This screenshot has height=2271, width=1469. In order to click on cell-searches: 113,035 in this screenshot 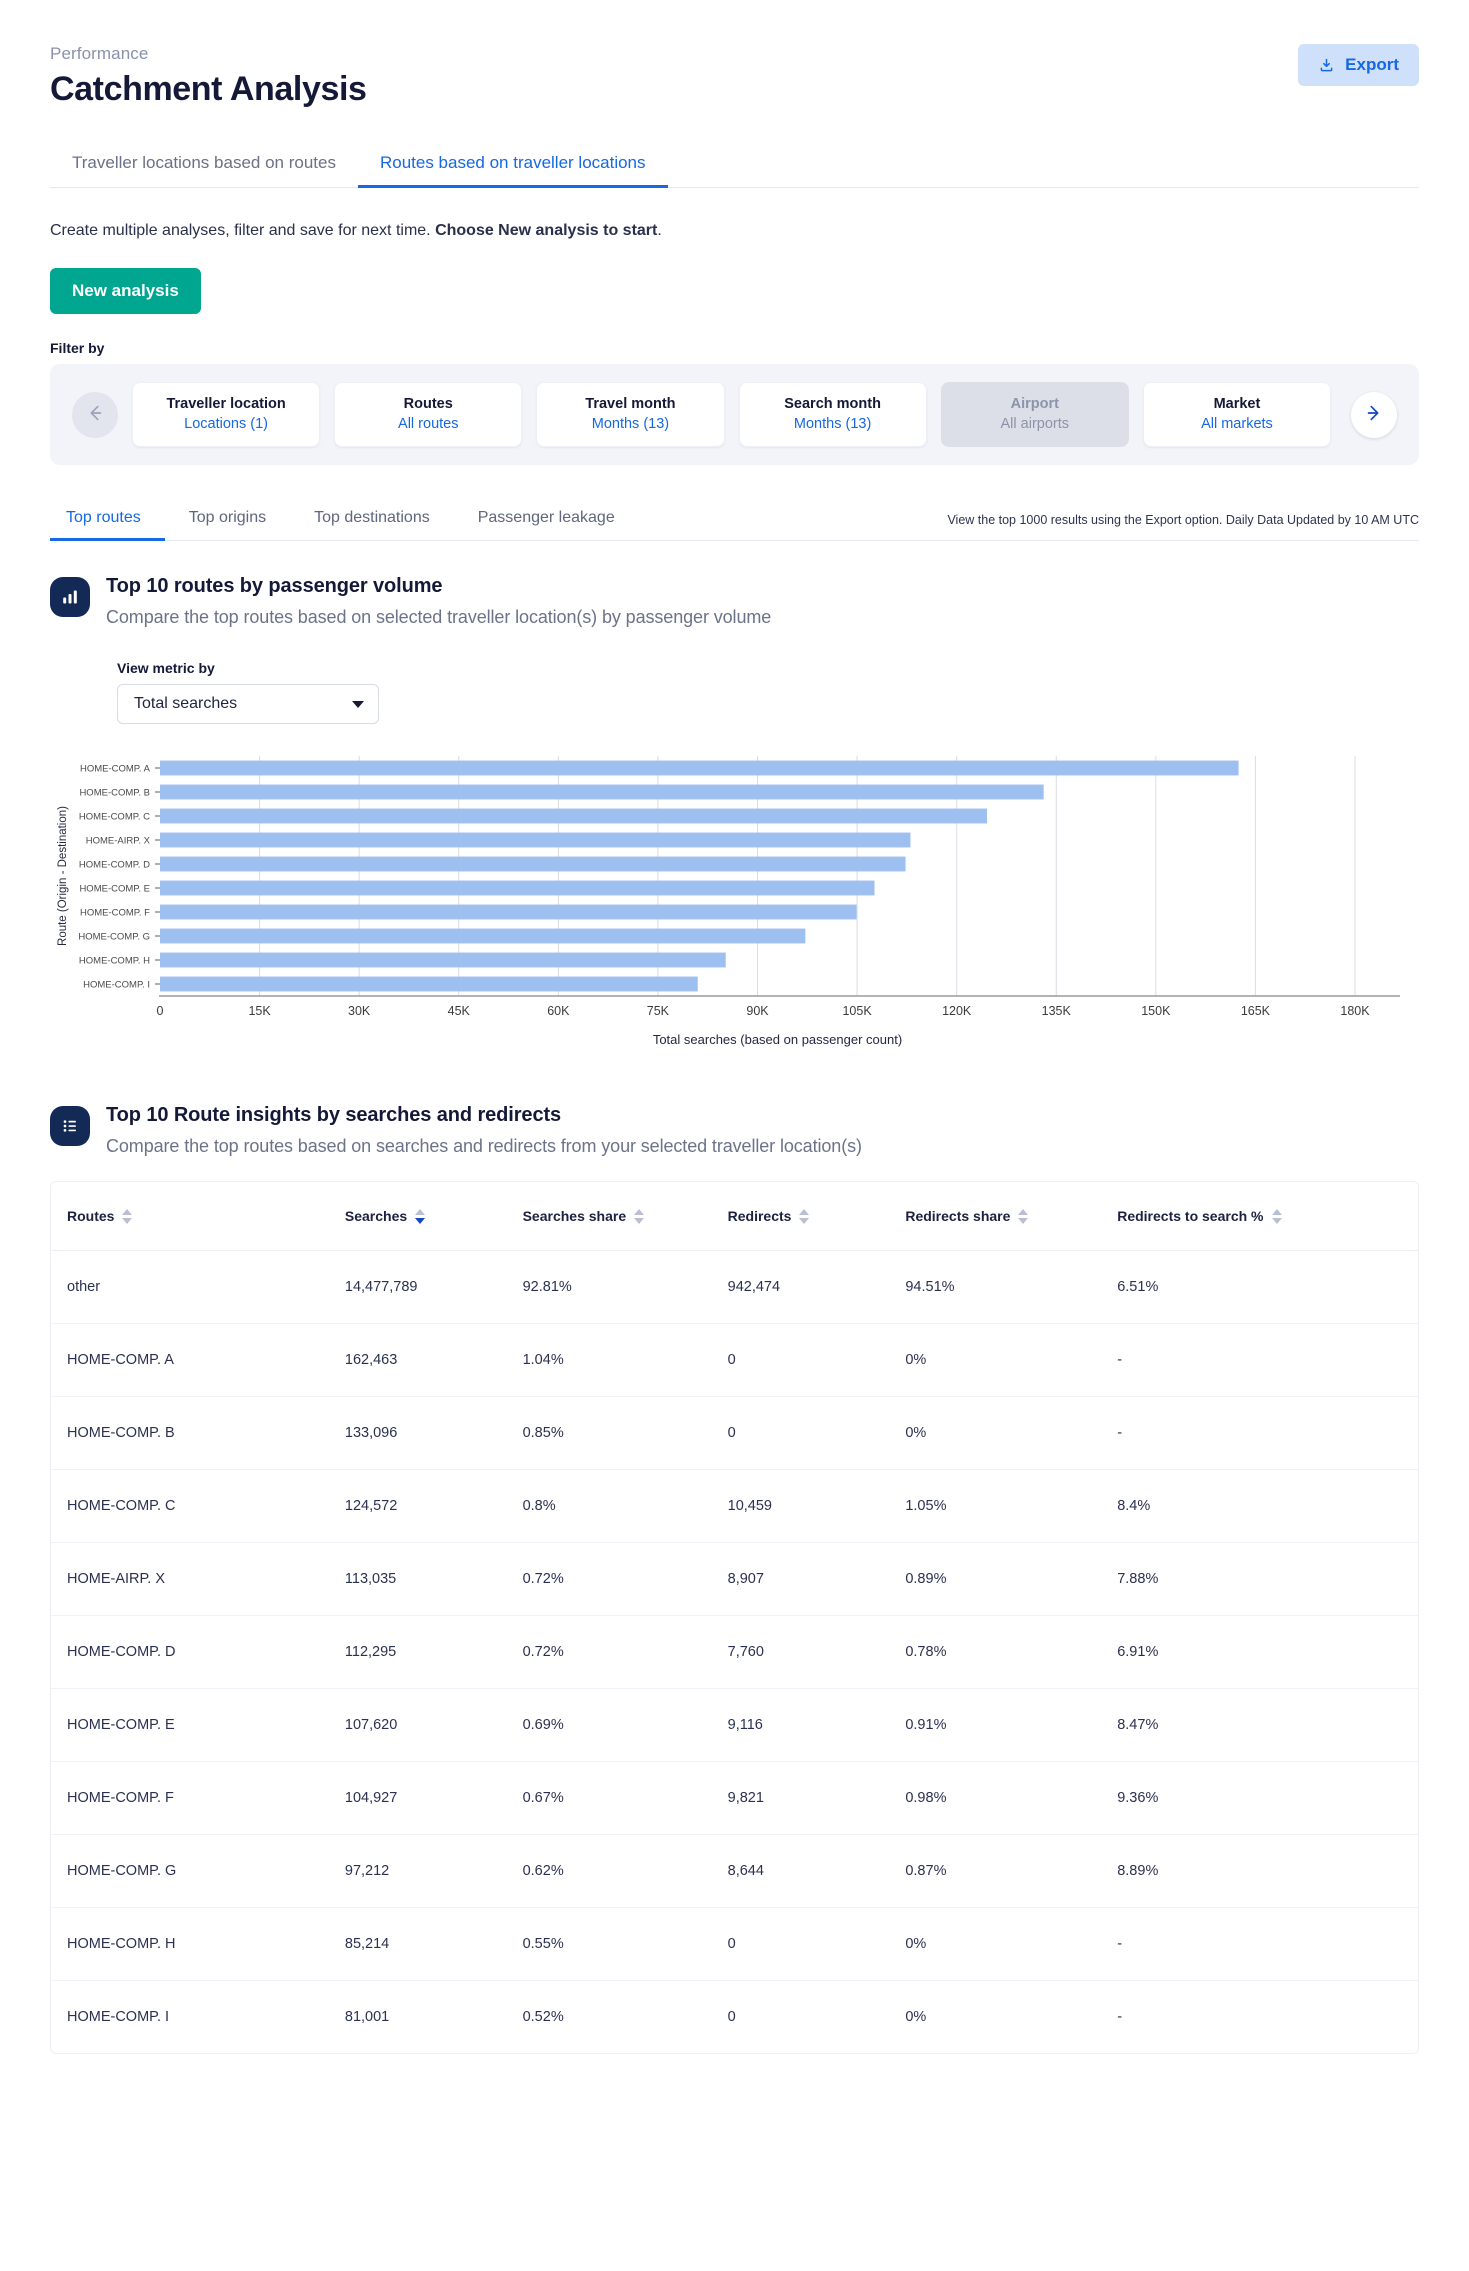, I will do `click(433, 1579)`.